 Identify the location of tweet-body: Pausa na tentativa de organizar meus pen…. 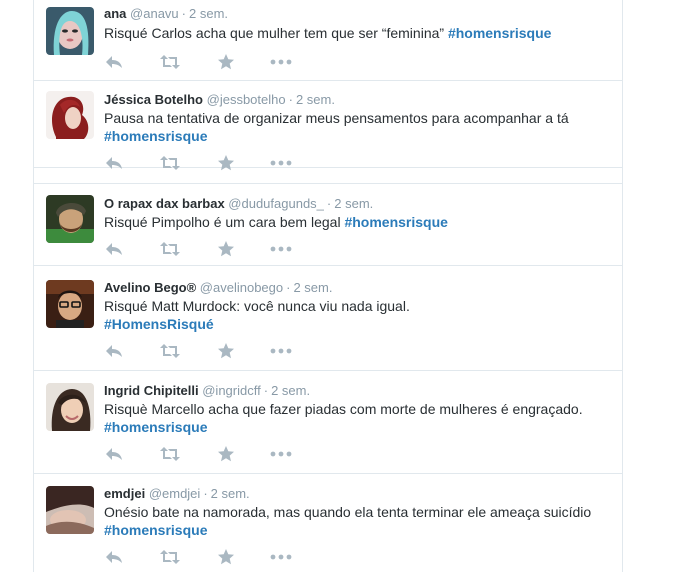
(336, 118).